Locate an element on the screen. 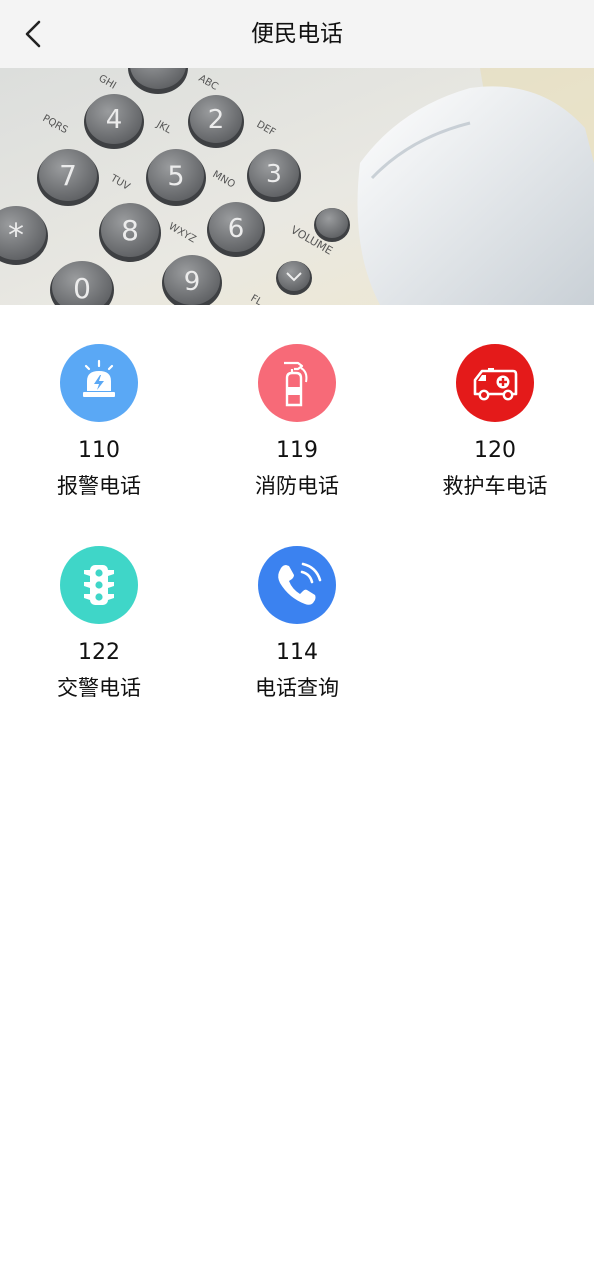  service-item-114: 114 电话查询 is located at coordinates (297, 603).